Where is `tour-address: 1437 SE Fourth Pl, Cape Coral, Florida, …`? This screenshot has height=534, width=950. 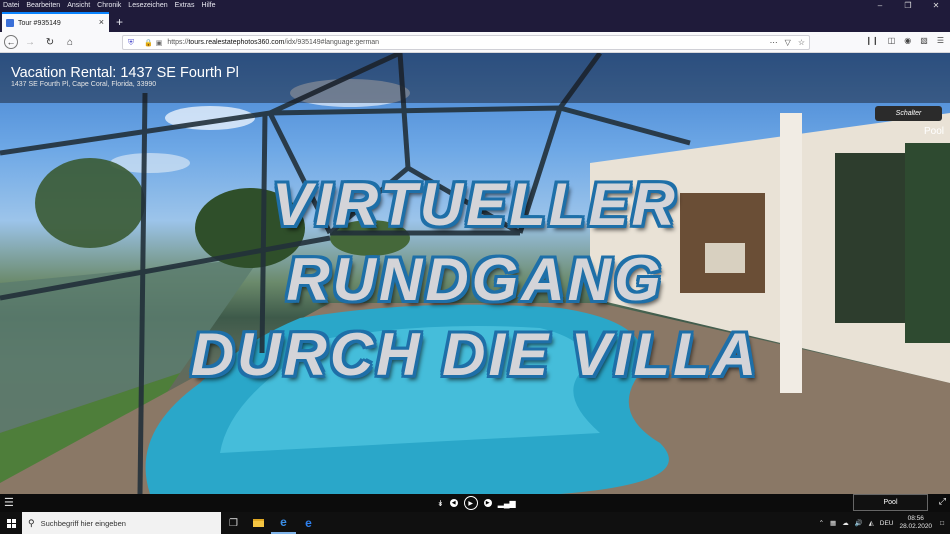 tour-address: 1437 SE Fourth Pl, Cape Coral, Florida, … is located at coordinates (84, 84).